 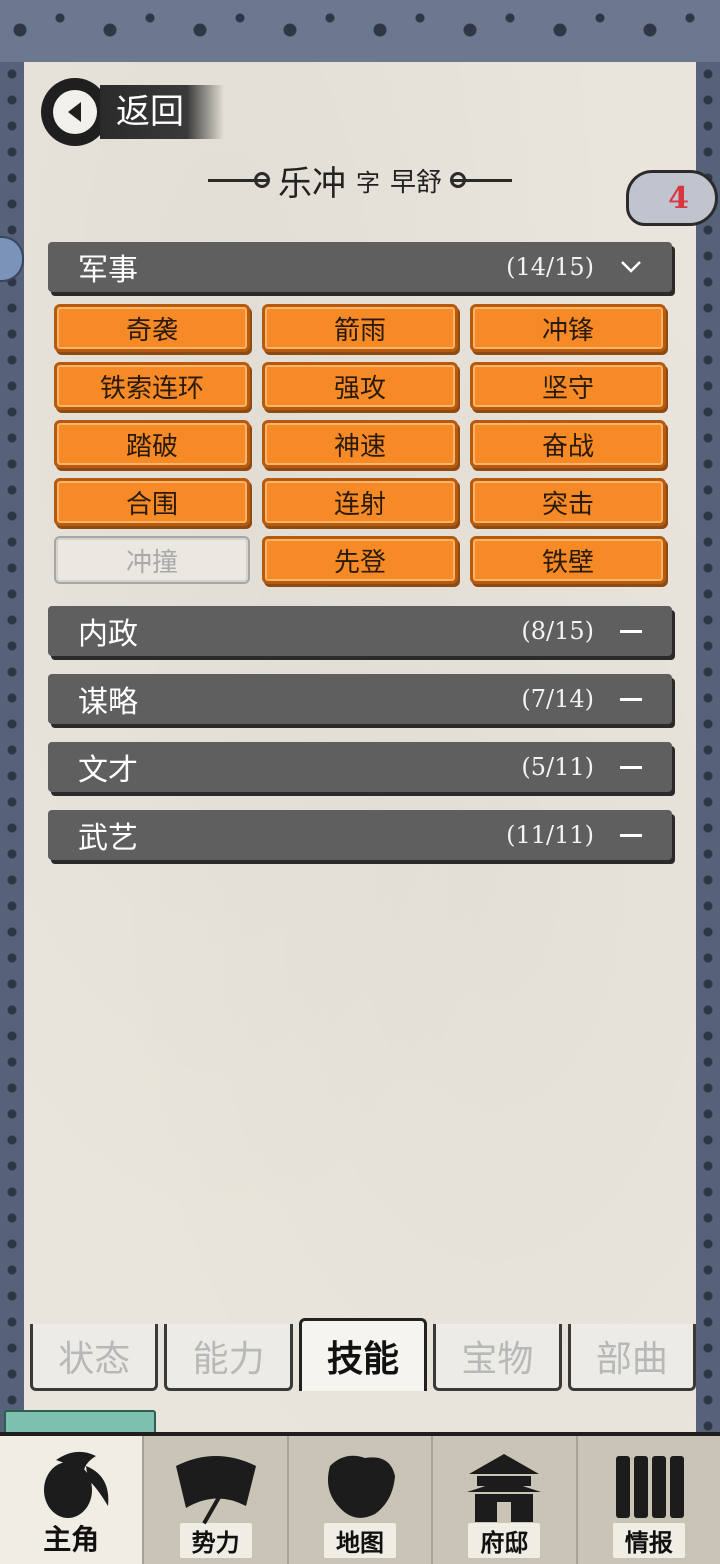 What do you see at coordinates (108, 770) in the screenshot?
I see `category-name: 文才` at bounding box center [108, 770].